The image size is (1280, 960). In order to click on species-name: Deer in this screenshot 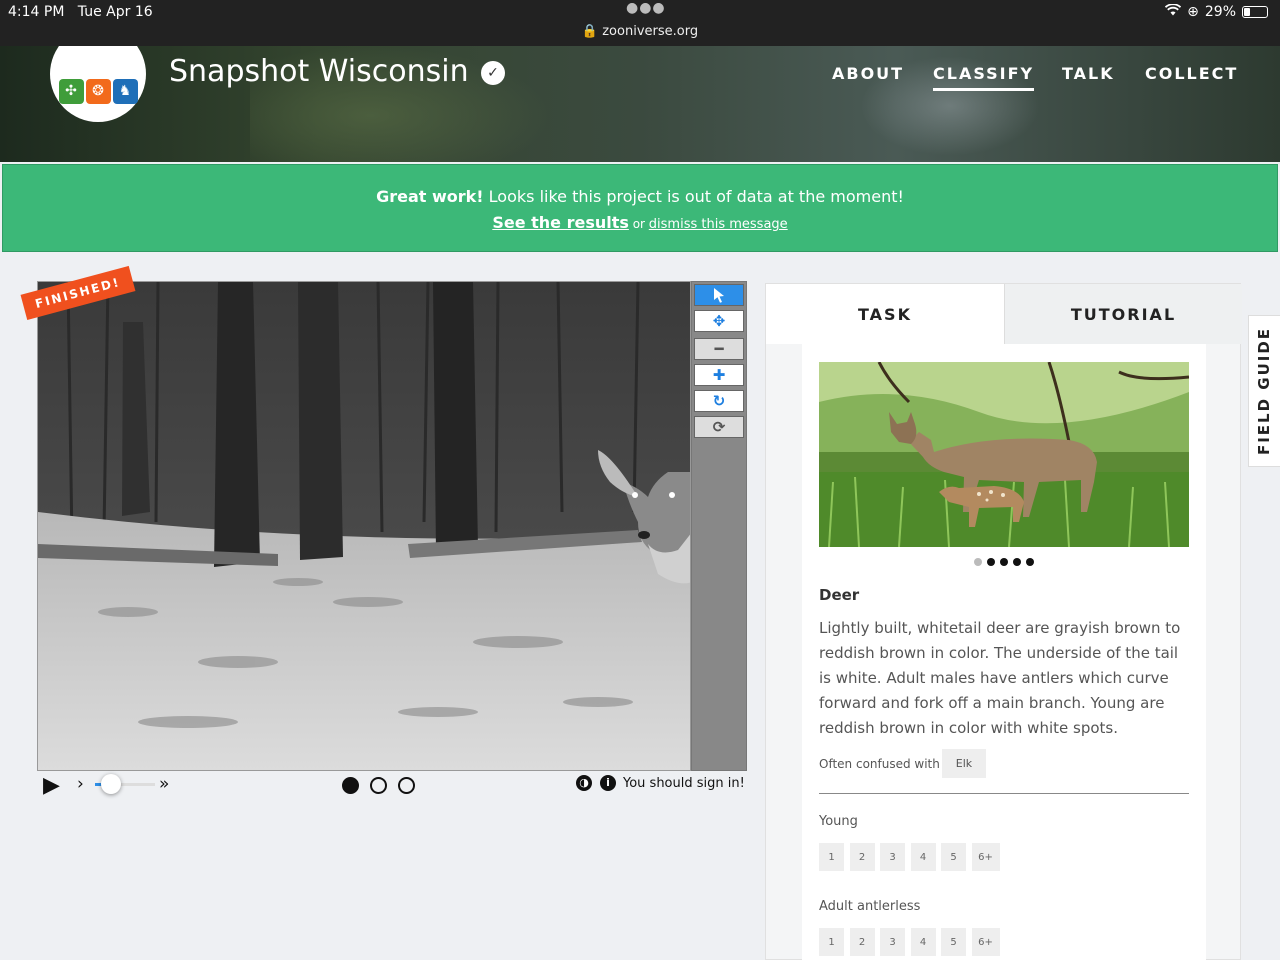, I will do `click(839, 595)`.